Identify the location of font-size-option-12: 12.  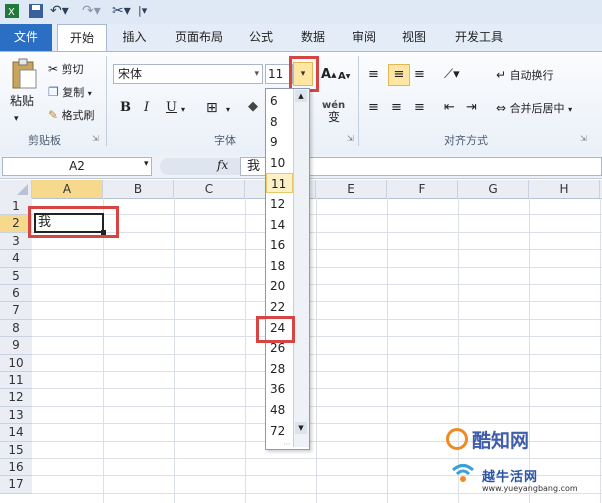
(279, 204).